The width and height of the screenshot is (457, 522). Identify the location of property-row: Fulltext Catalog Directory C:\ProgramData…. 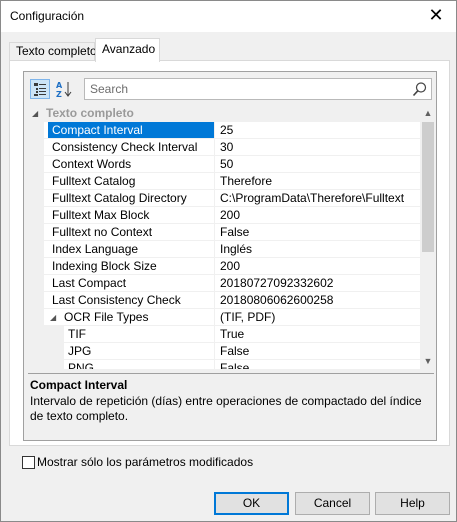
(224, 198).